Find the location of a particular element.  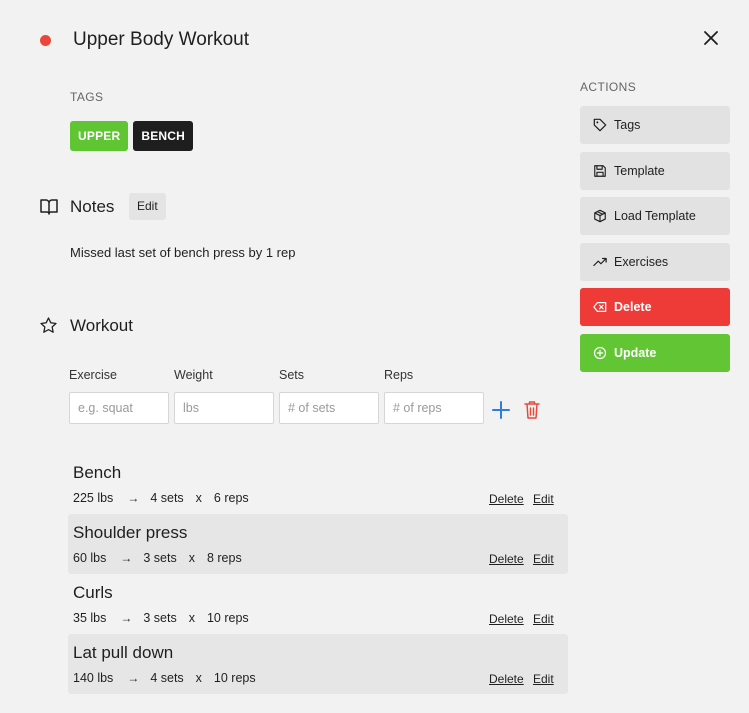

delete-action-label: Delete is located at coordinates (633, 307).